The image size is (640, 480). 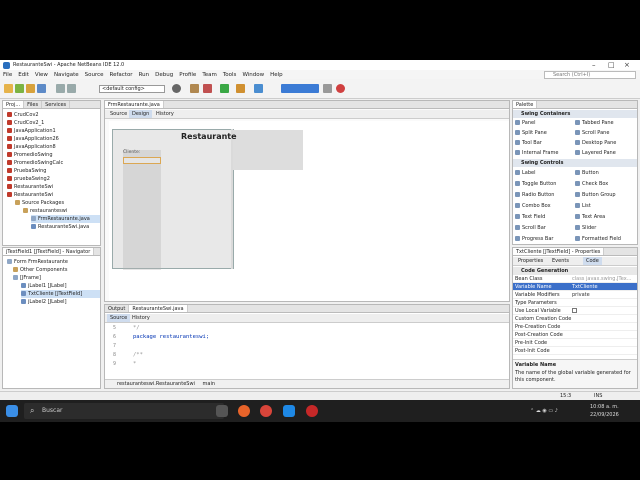 I want to click on minimize-icon: –, so click(x=594, y=65).